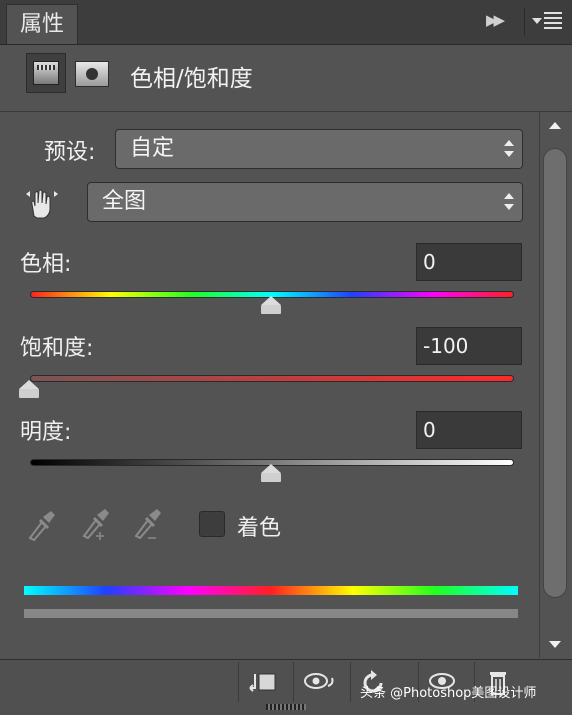 The height and width of the screenshot is (715, 572). I want to click on eyedropper-minus-icon, so click(148, 525).